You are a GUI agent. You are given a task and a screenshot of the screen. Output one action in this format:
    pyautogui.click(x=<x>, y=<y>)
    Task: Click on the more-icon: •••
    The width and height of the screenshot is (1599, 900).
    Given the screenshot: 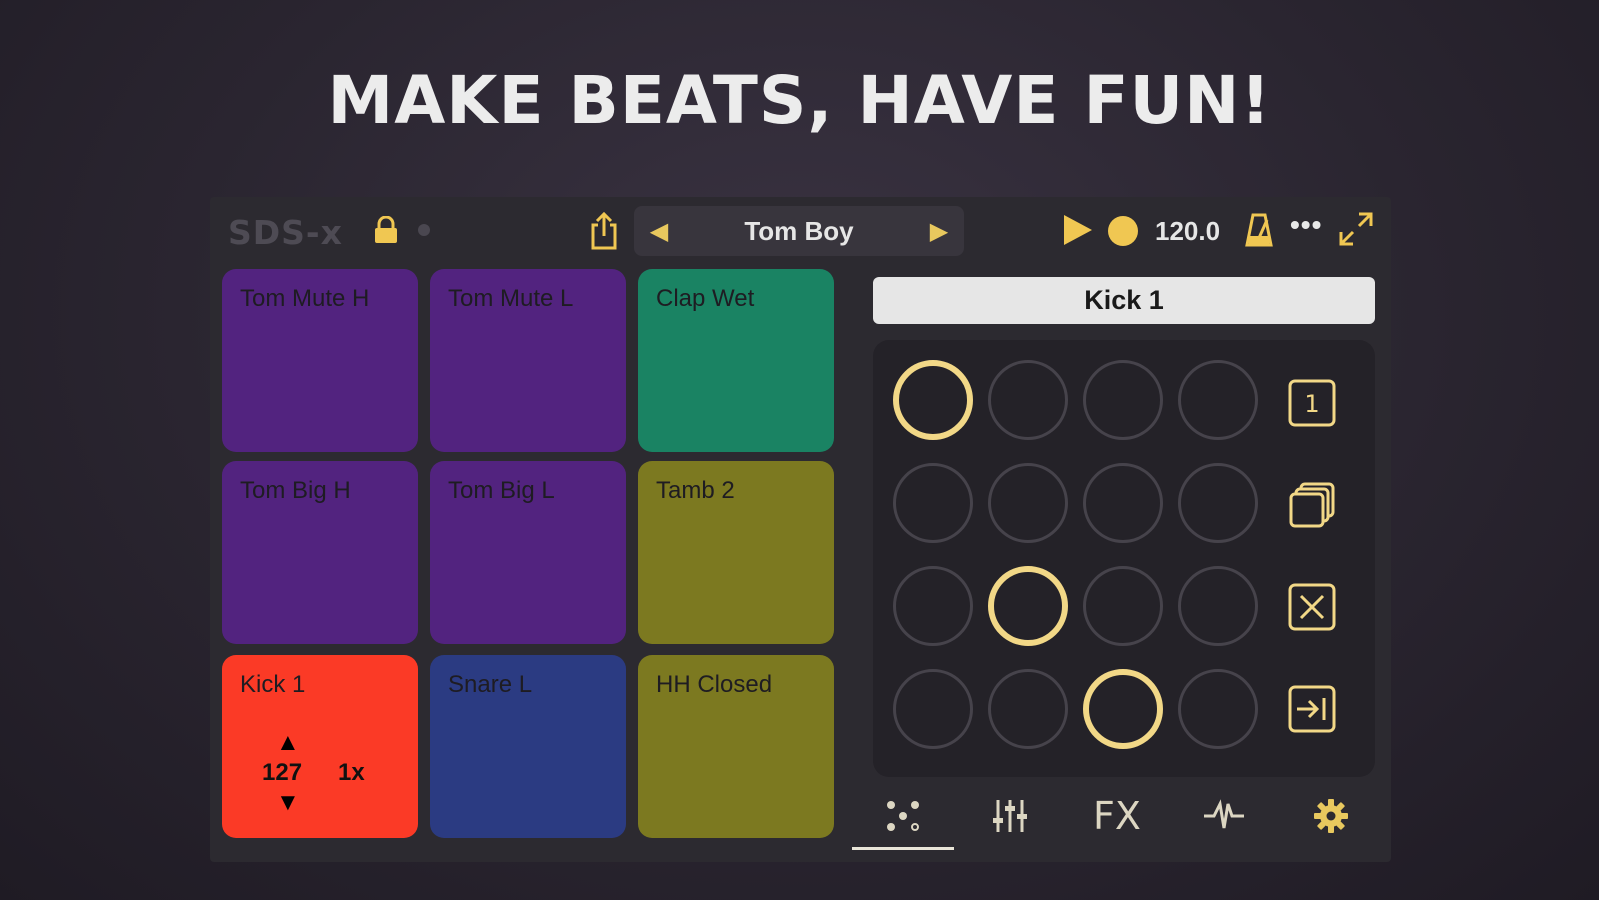 What is the action you would take?
    pyautogui.click(x=1306, y=225)
    